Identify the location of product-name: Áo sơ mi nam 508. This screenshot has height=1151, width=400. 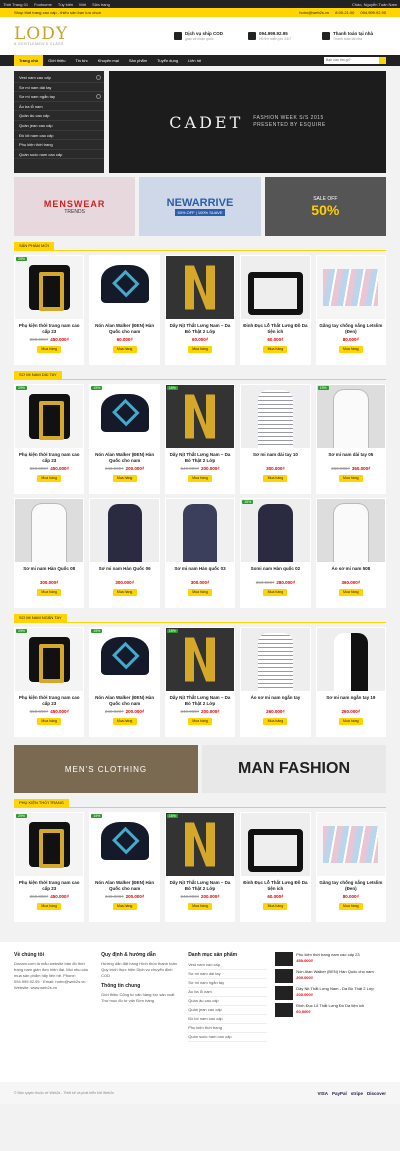
(351, 572).